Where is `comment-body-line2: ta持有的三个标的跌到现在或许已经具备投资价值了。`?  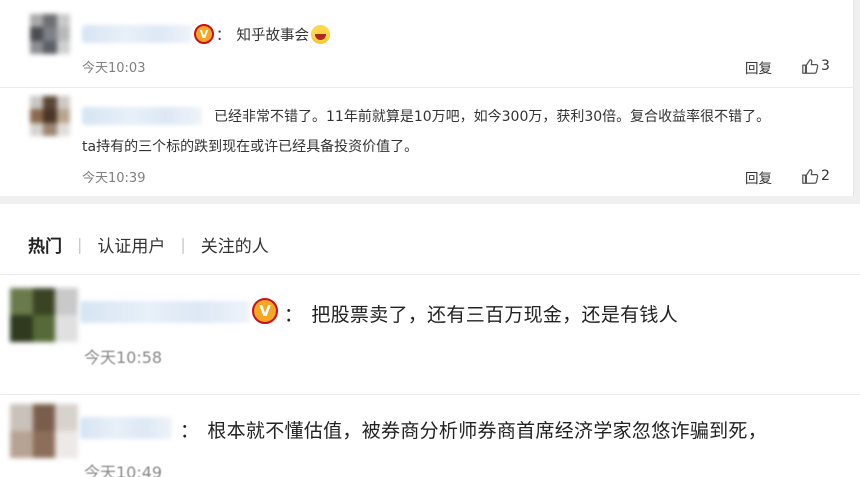
comment-body-line2: ta持有的三个标的跌到现在或许已经具备投资价值了。 is located at coordinates (250, 147).